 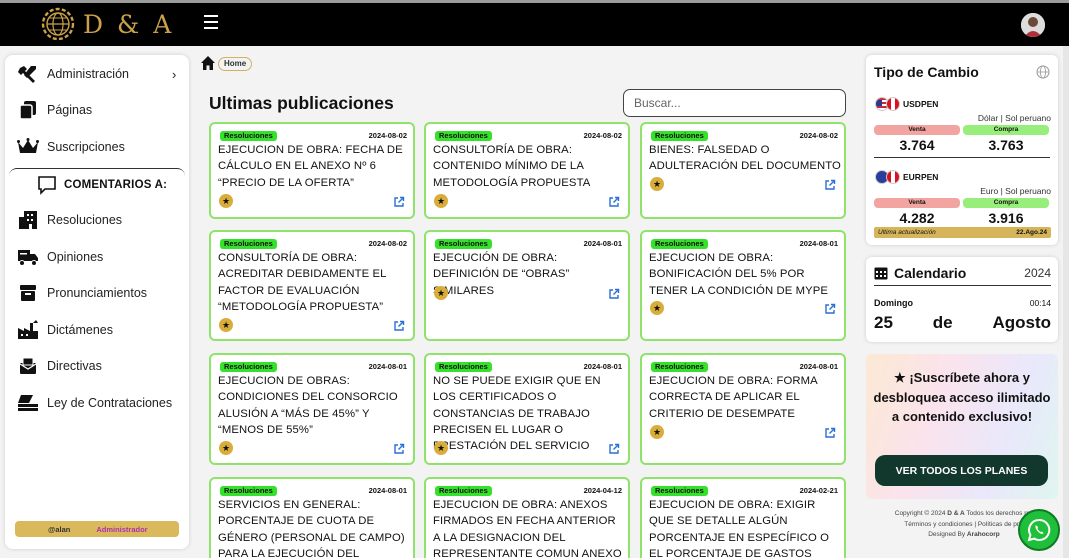 I want to click on chevron-right-icon: ›, so click(x=174, y=74).